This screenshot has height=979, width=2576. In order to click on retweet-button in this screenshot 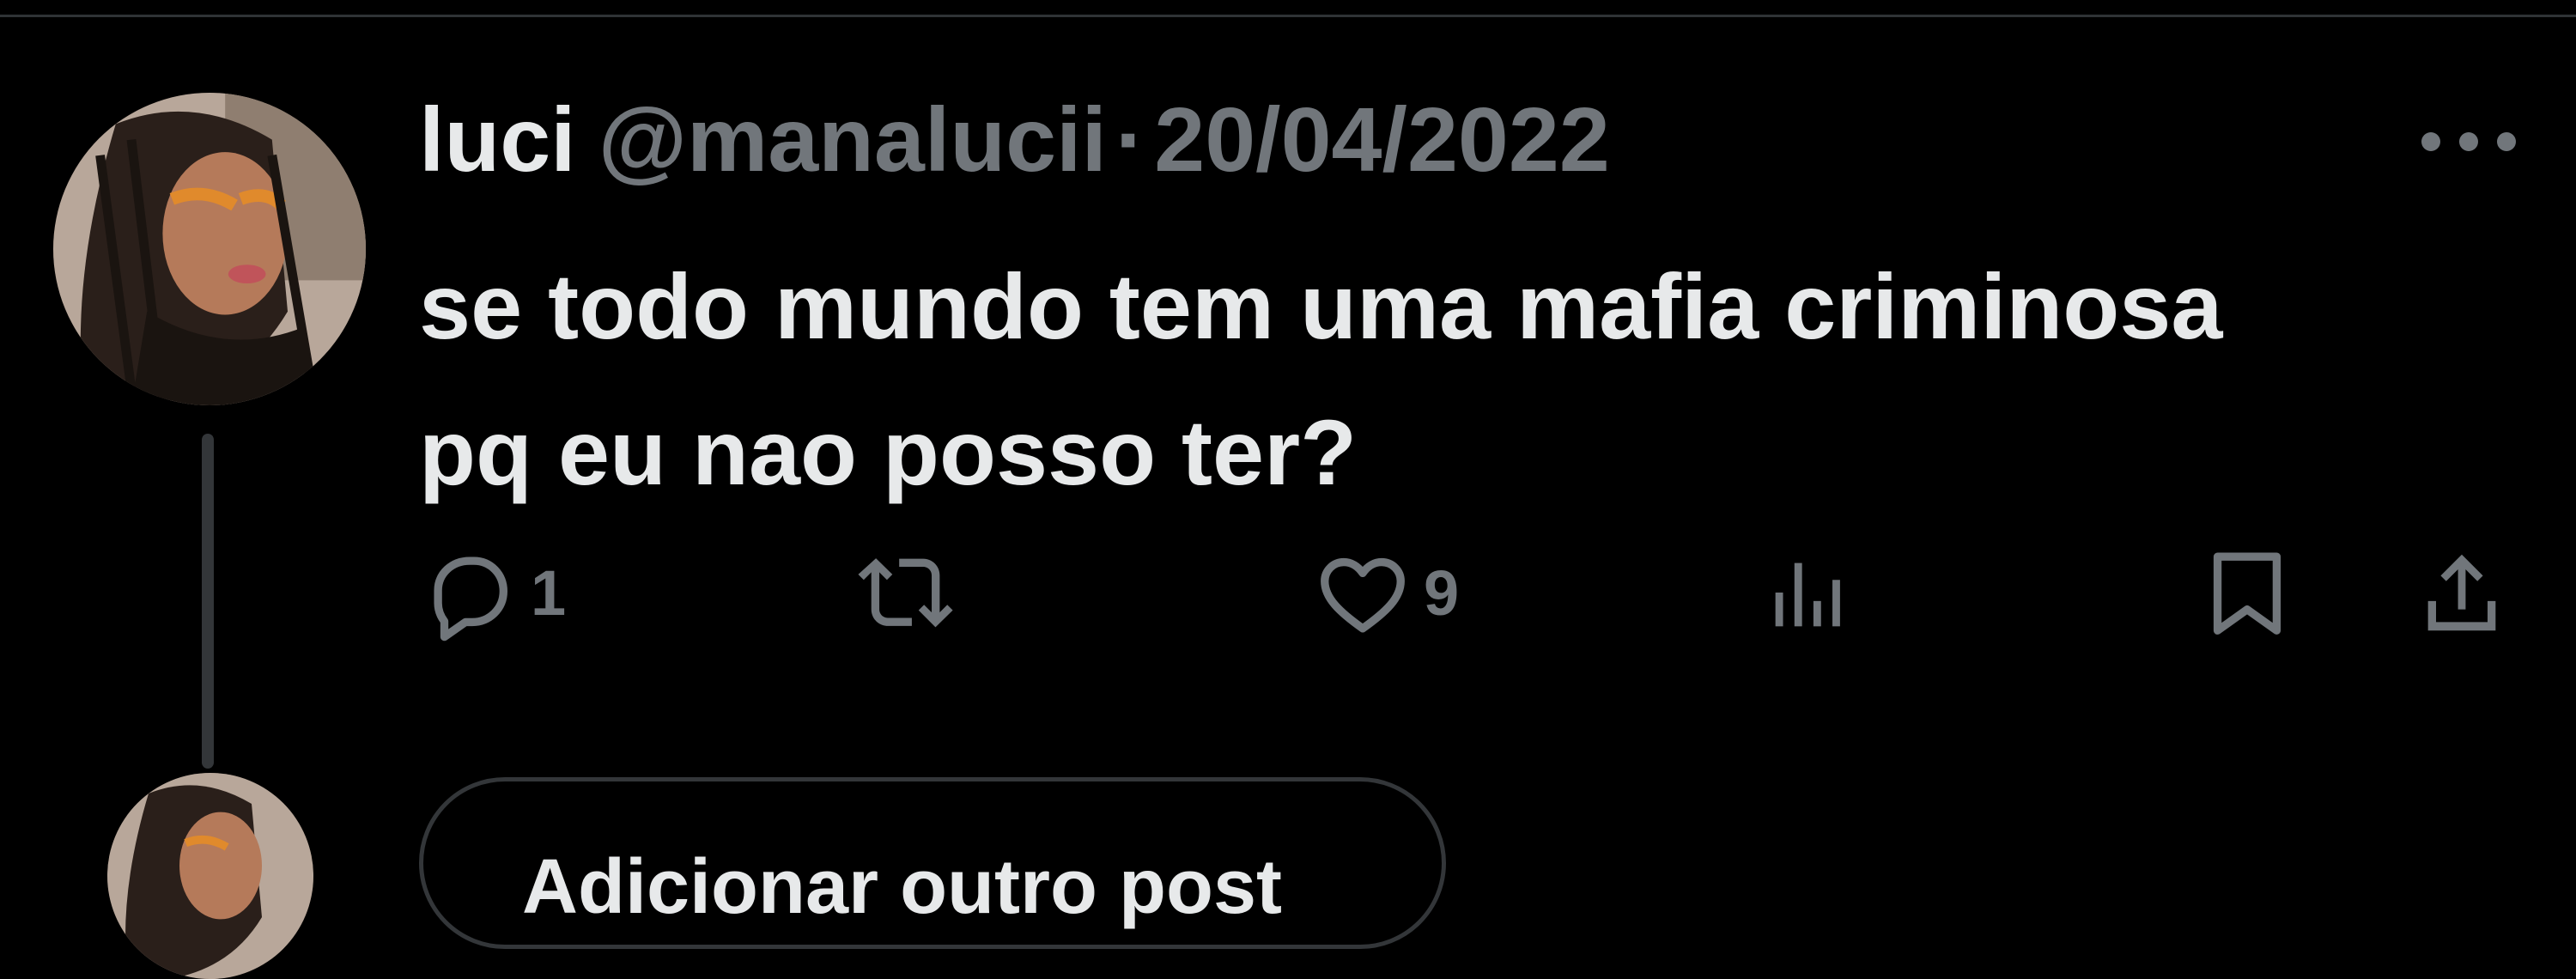, I will do `click(907, 592)`.